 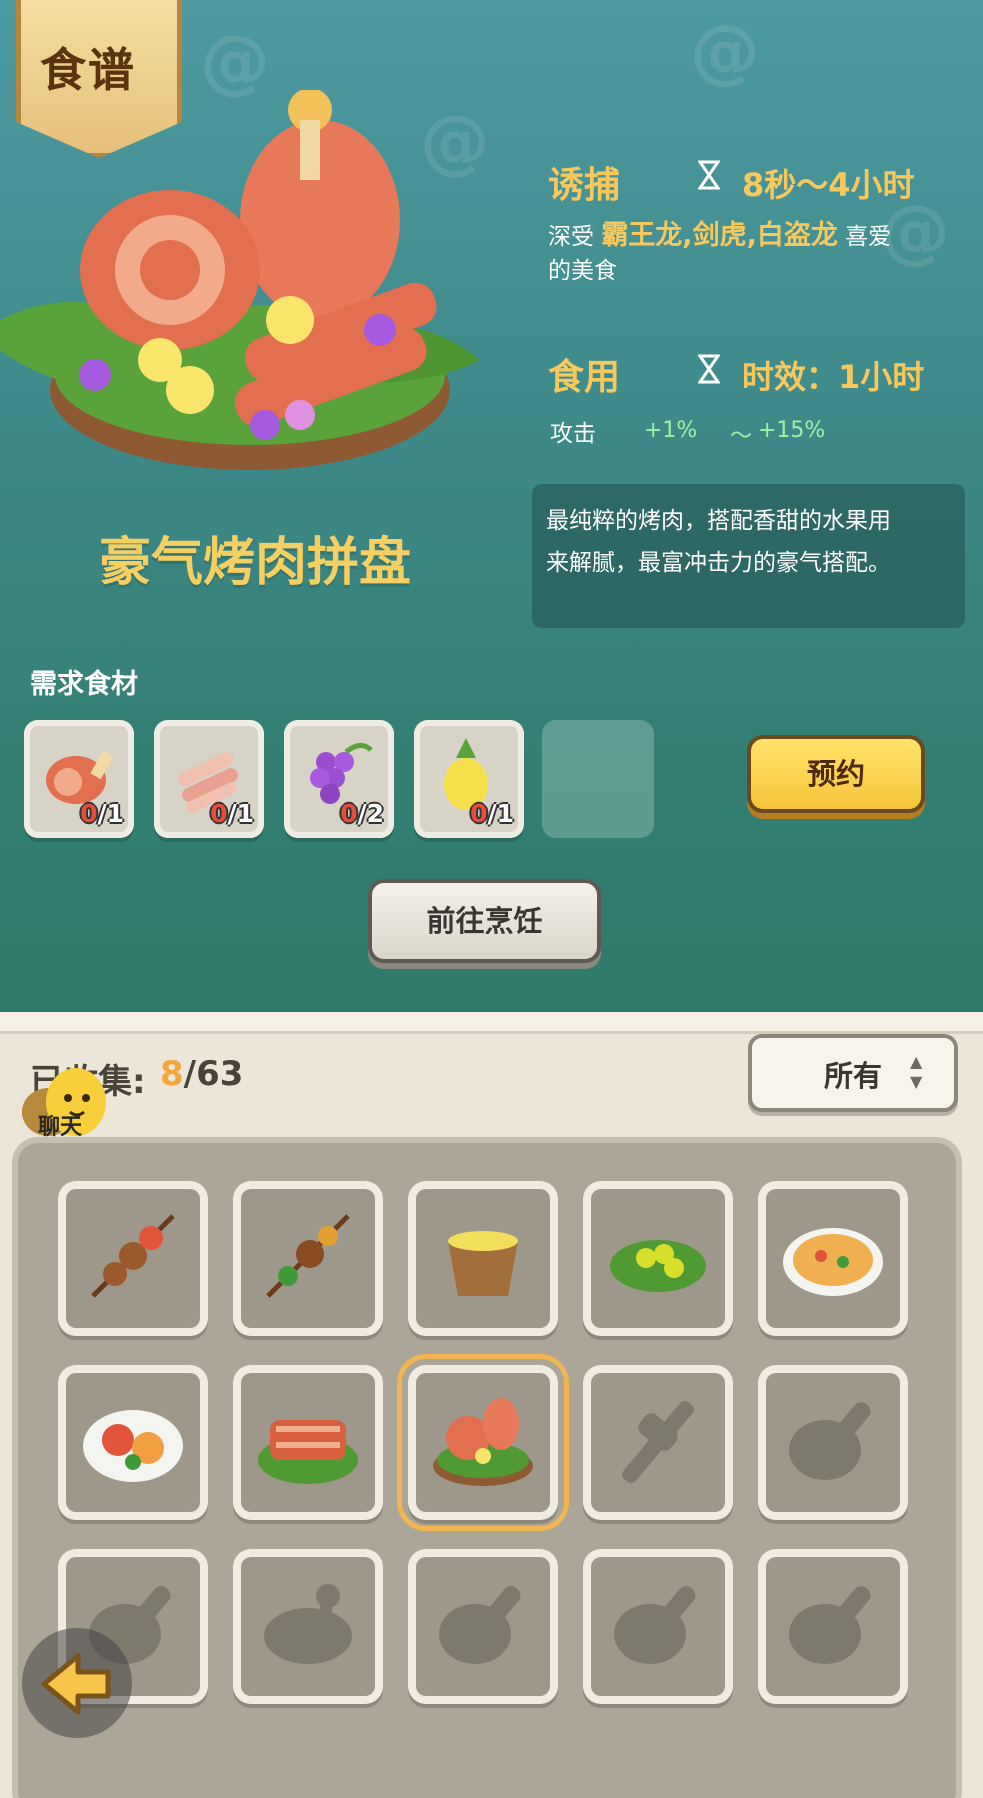 What do you see at coordinates (671, 430) in the screenshot?
I see `stat-min: +1%` at bounding box center [671, 430].